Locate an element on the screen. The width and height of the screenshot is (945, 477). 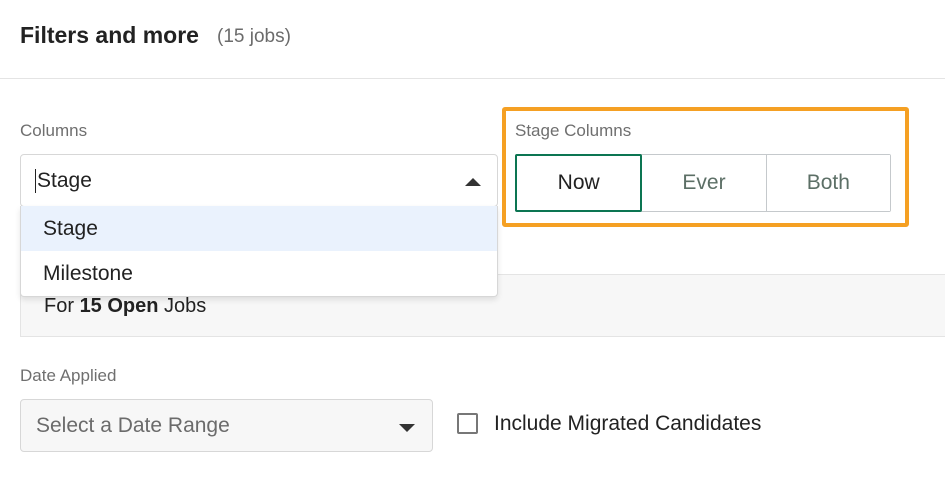
stage-columns-toggle: Now Ever Both is located at coordinates (703, 183).